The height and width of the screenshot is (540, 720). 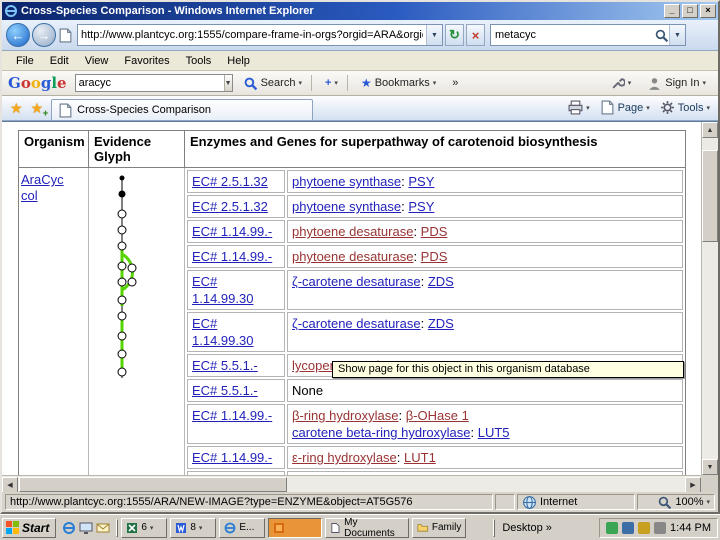 I want to click on taskbar-my-documents-button: My Documents, so click(x=367, y=527).